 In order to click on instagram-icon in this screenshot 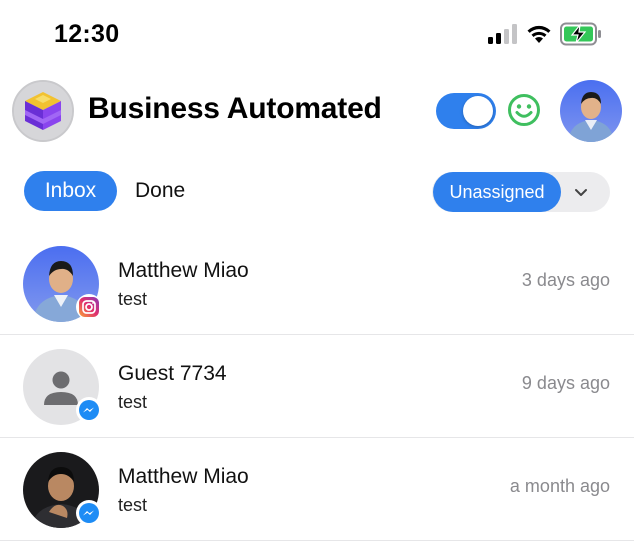, I will do `click(89, 307)`.